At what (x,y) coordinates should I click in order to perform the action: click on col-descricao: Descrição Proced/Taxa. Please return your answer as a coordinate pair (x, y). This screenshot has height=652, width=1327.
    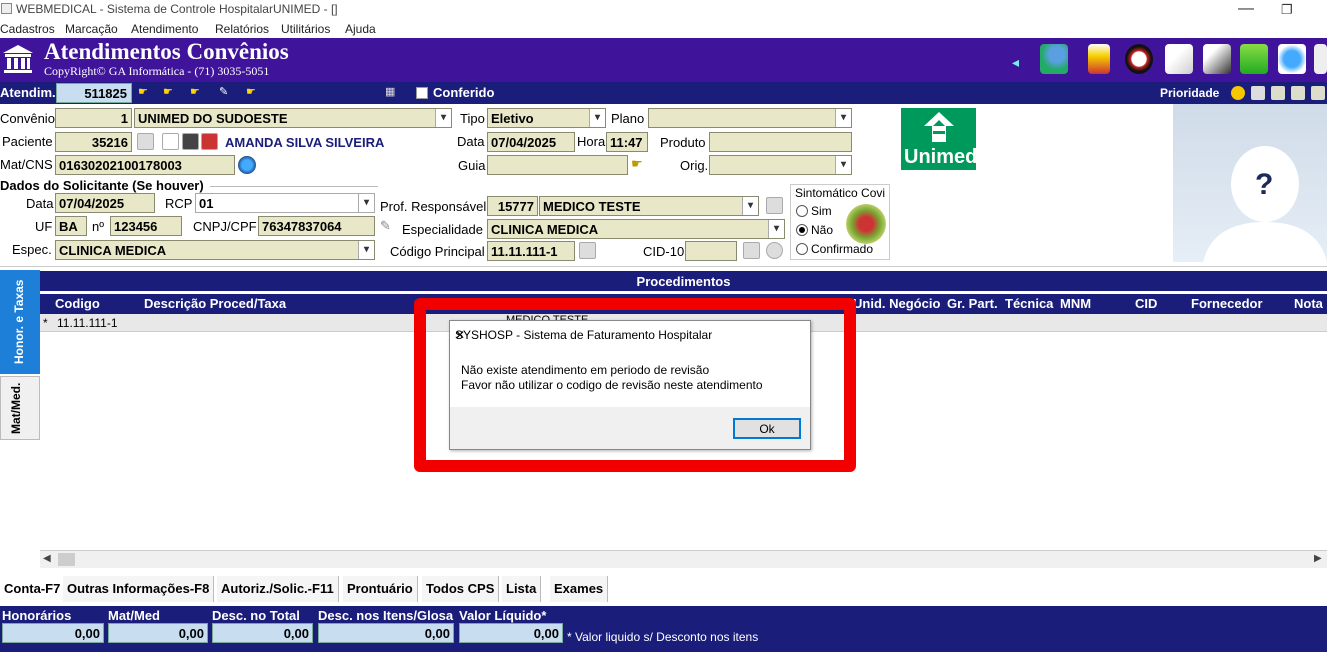
    Looking at the image, I should click on (215, 303).